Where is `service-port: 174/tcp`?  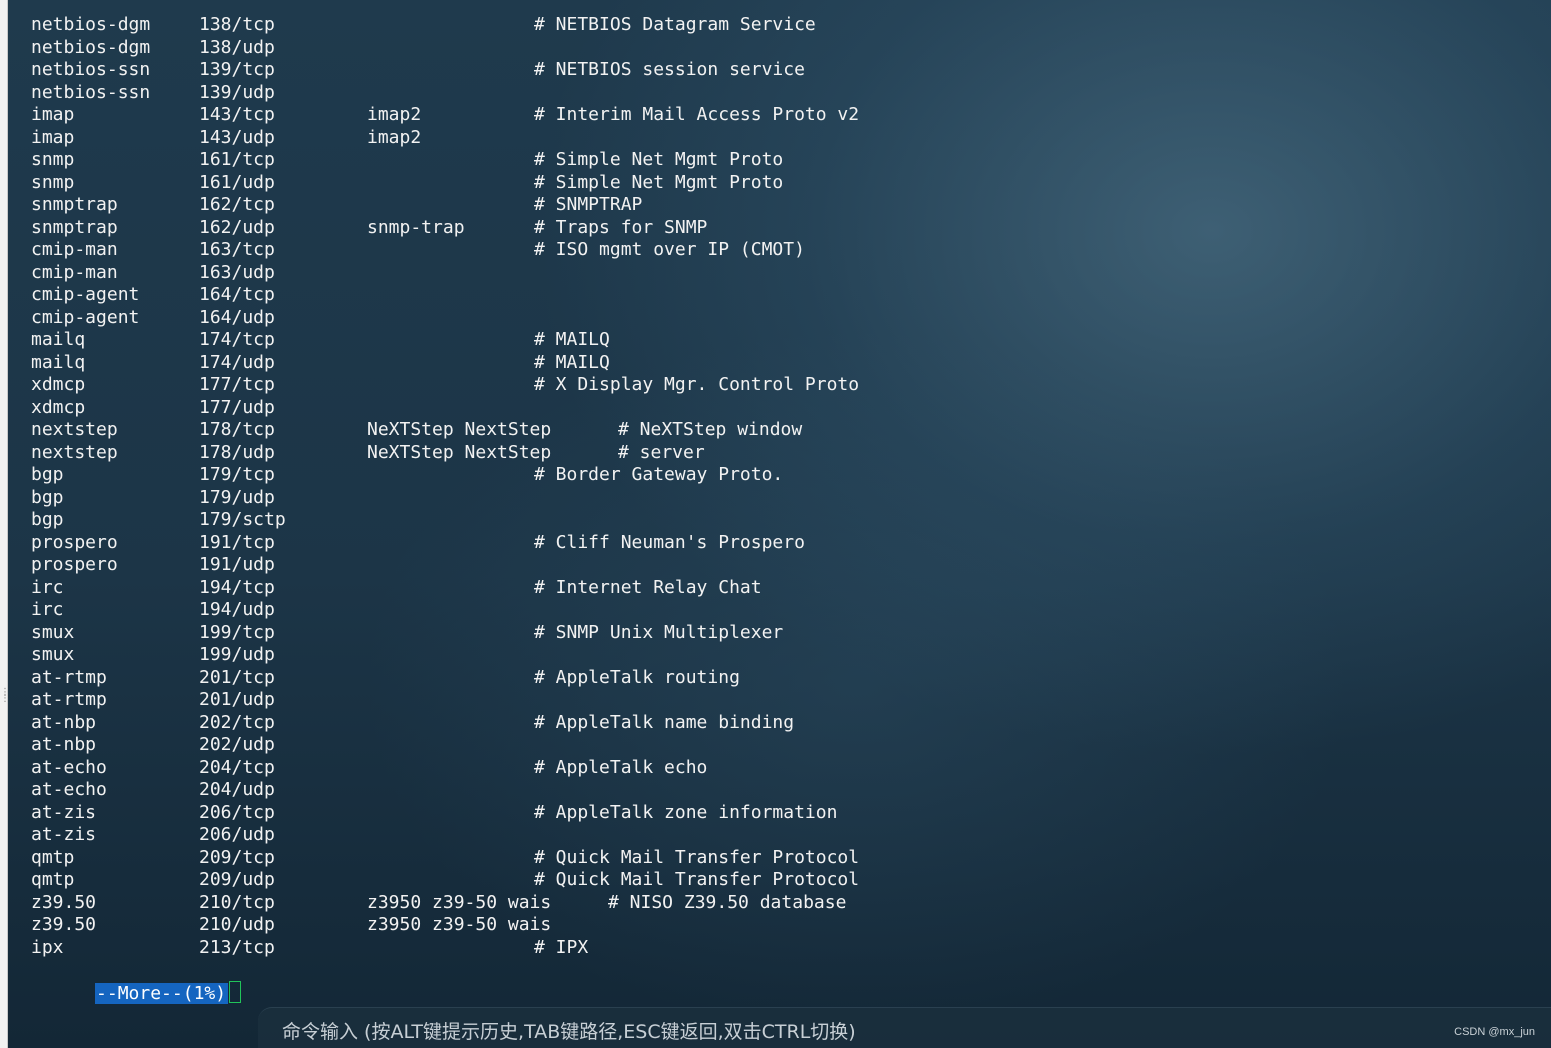 service-port: 174/tcp is located at coordinates (237, 339).